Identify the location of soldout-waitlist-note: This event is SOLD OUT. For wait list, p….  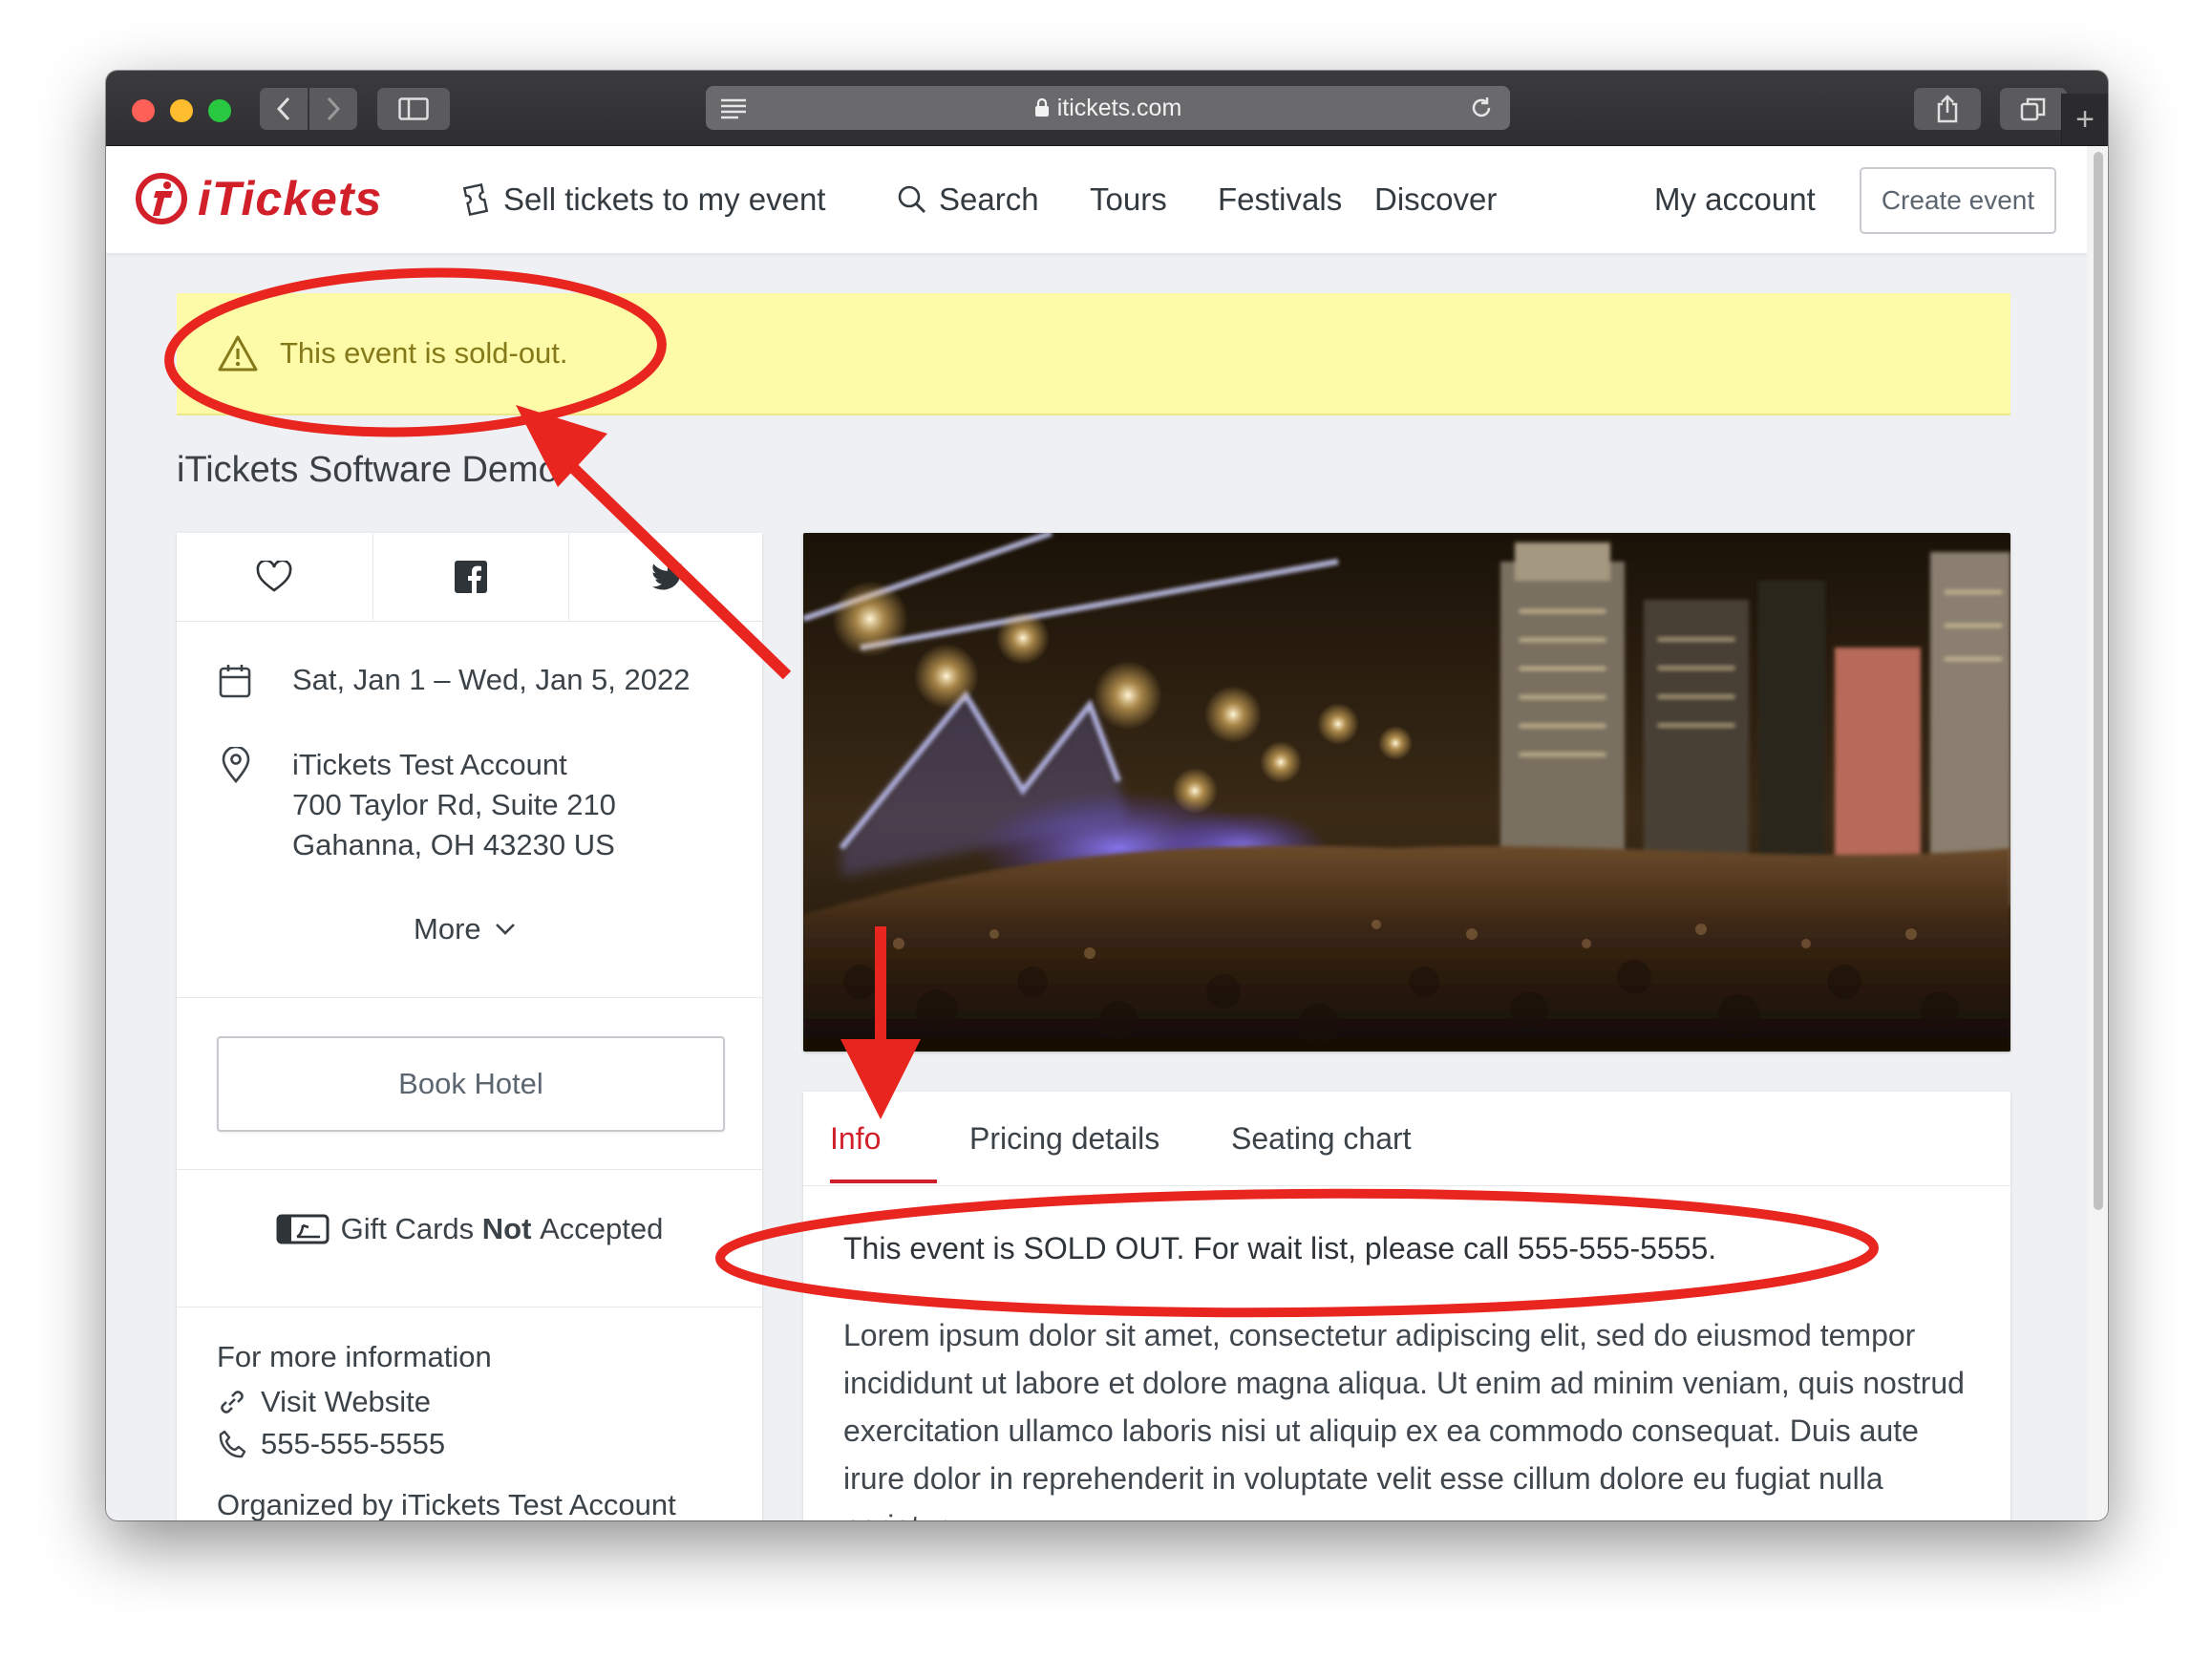
(1280, 1248).